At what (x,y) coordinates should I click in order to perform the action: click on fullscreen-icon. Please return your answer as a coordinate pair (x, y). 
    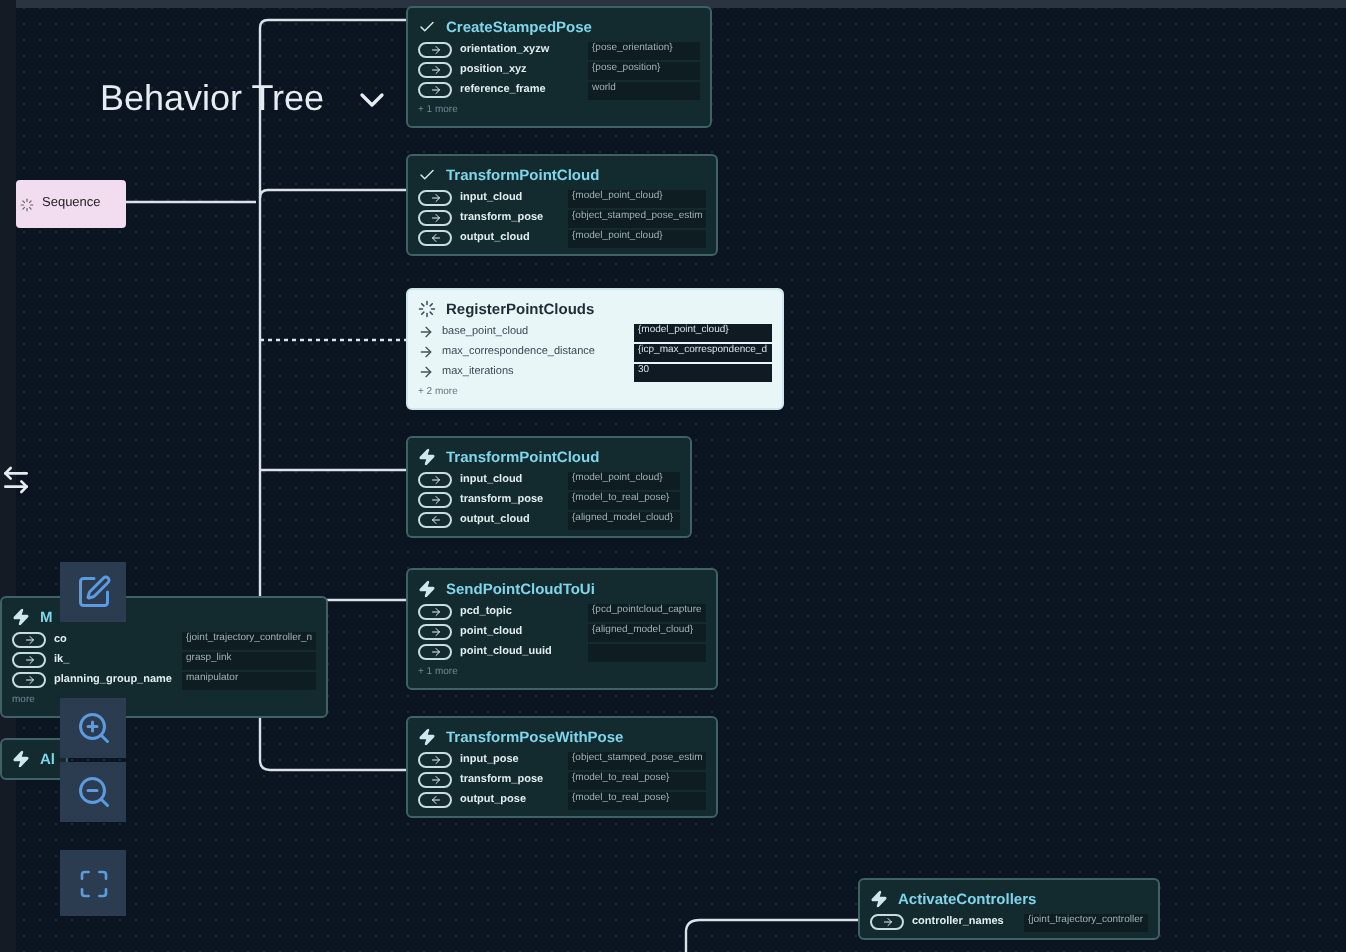
    Looking at the image, I should click on (93, 883).